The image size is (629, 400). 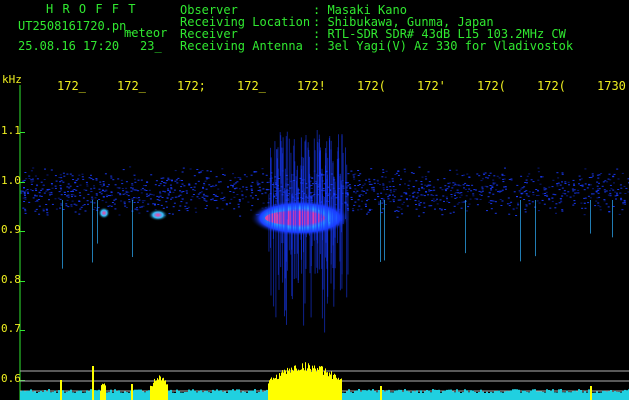 I want to click on y-axis-ticks, so click(x=22, y=256).